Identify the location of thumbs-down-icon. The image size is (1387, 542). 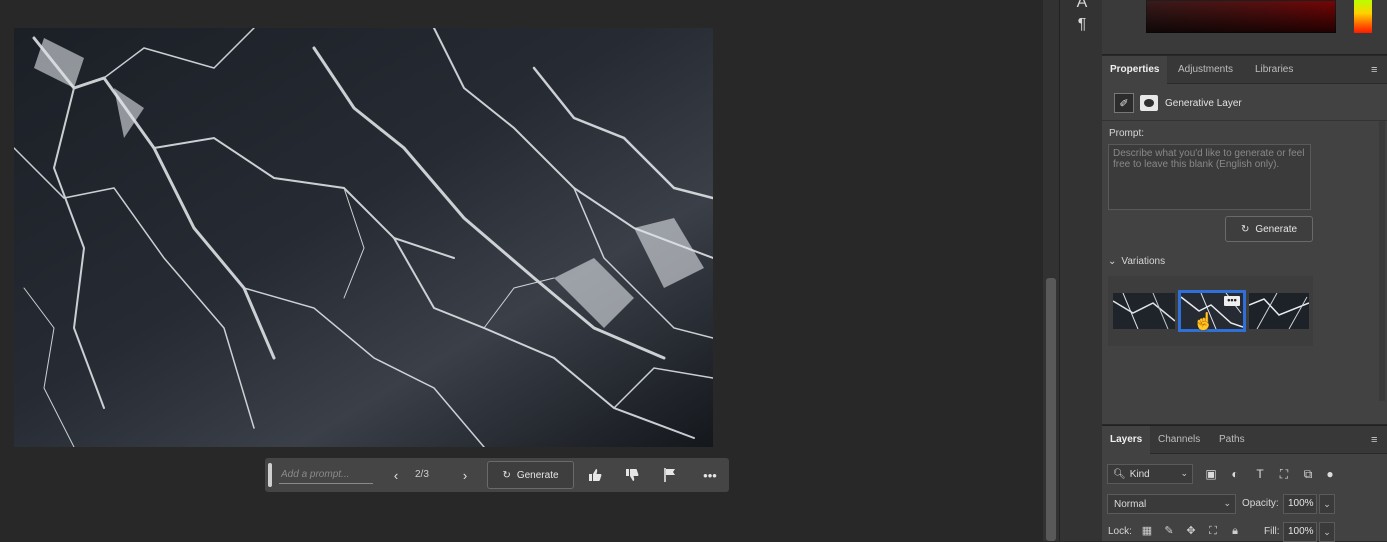
(632, 475).